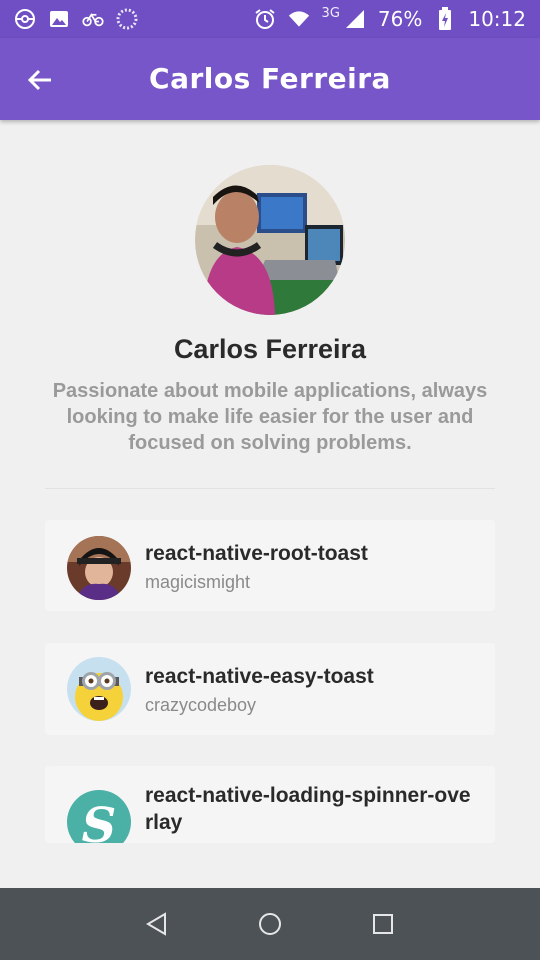  I want to click on section-divider, so click(270, 488).